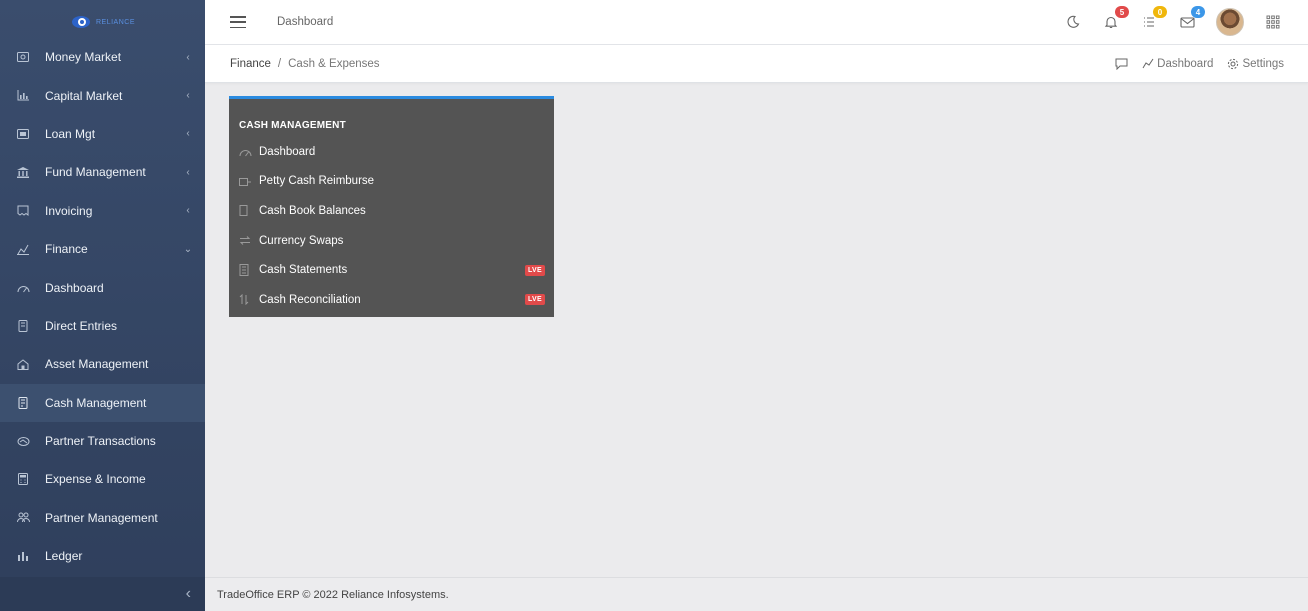 The height and width of the screenshot is (611, 1308). I want to click on sidebar-item-label: Partner Transactions, so click(100, 441).